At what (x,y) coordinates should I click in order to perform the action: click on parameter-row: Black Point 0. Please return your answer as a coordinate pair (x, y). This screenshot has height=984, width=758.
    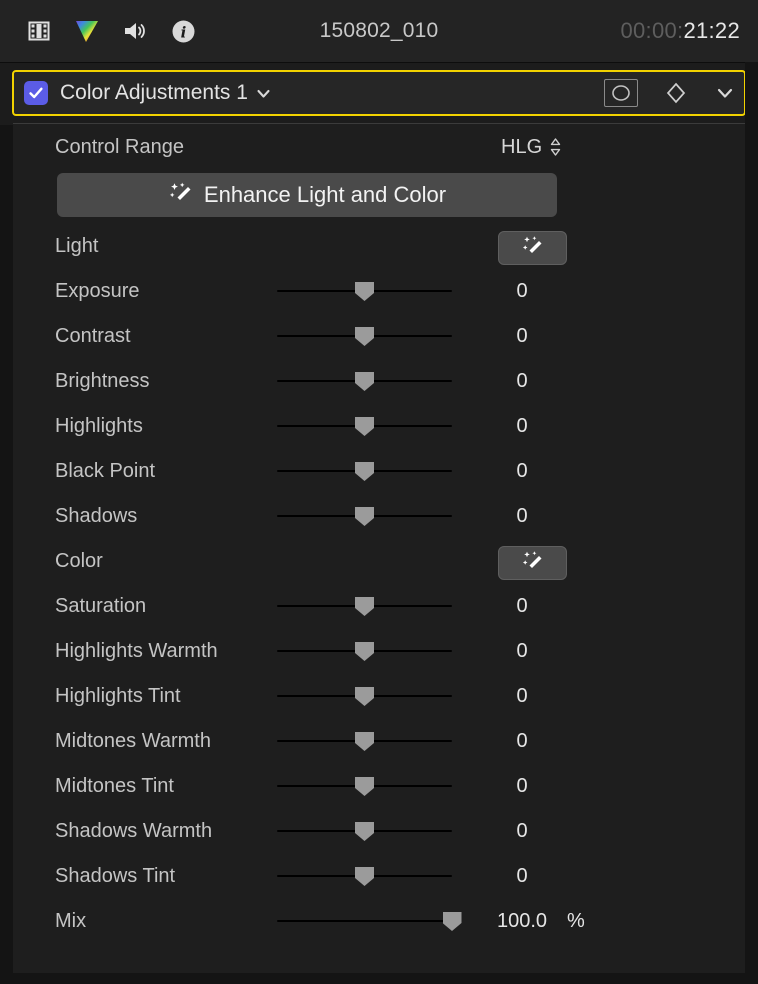
    Looking at the image, I should click on (379, 471).